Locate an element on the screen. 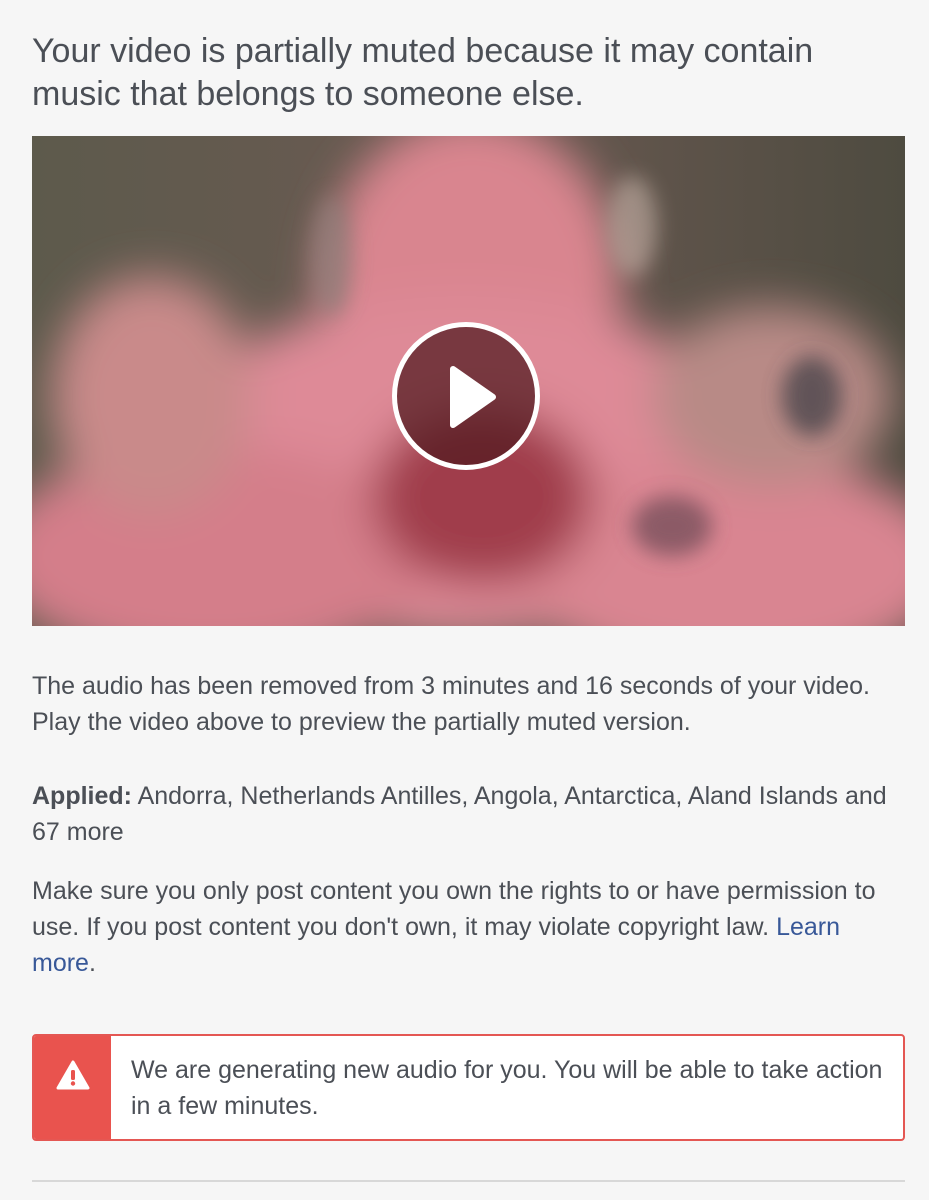 Image resolution: width=929 pixels, height=1200 pixels. play-button is located at coordinates (466, 396).